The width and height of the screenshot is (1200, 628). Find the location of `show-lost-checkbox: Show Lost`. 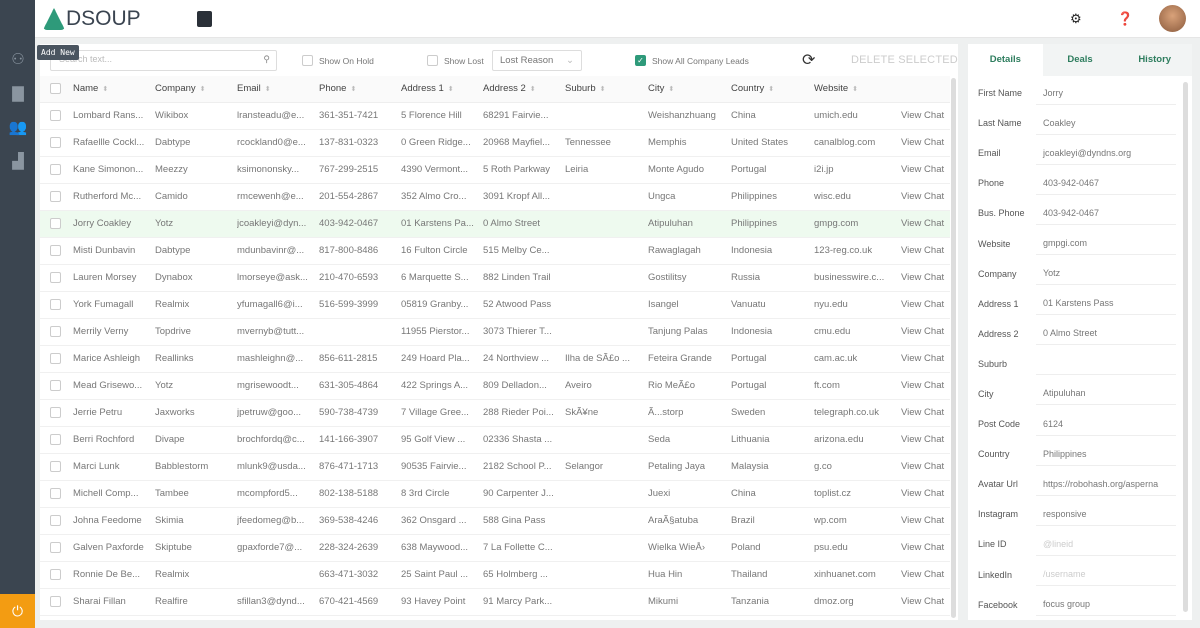

show-lost-checkbox: Show Lost is located at coordinates (455, 60).